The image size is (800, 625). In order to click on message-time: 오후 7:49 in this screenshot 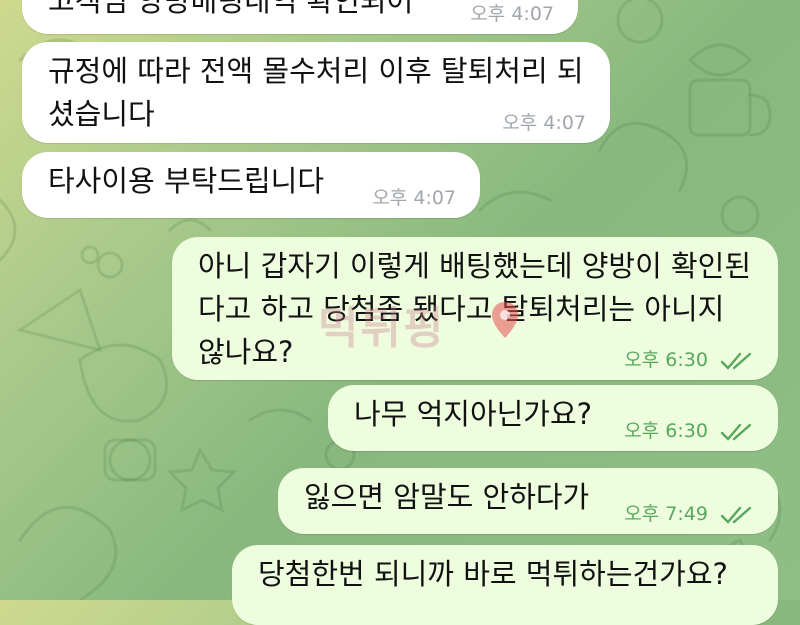, I will do `click(666, 514)`.